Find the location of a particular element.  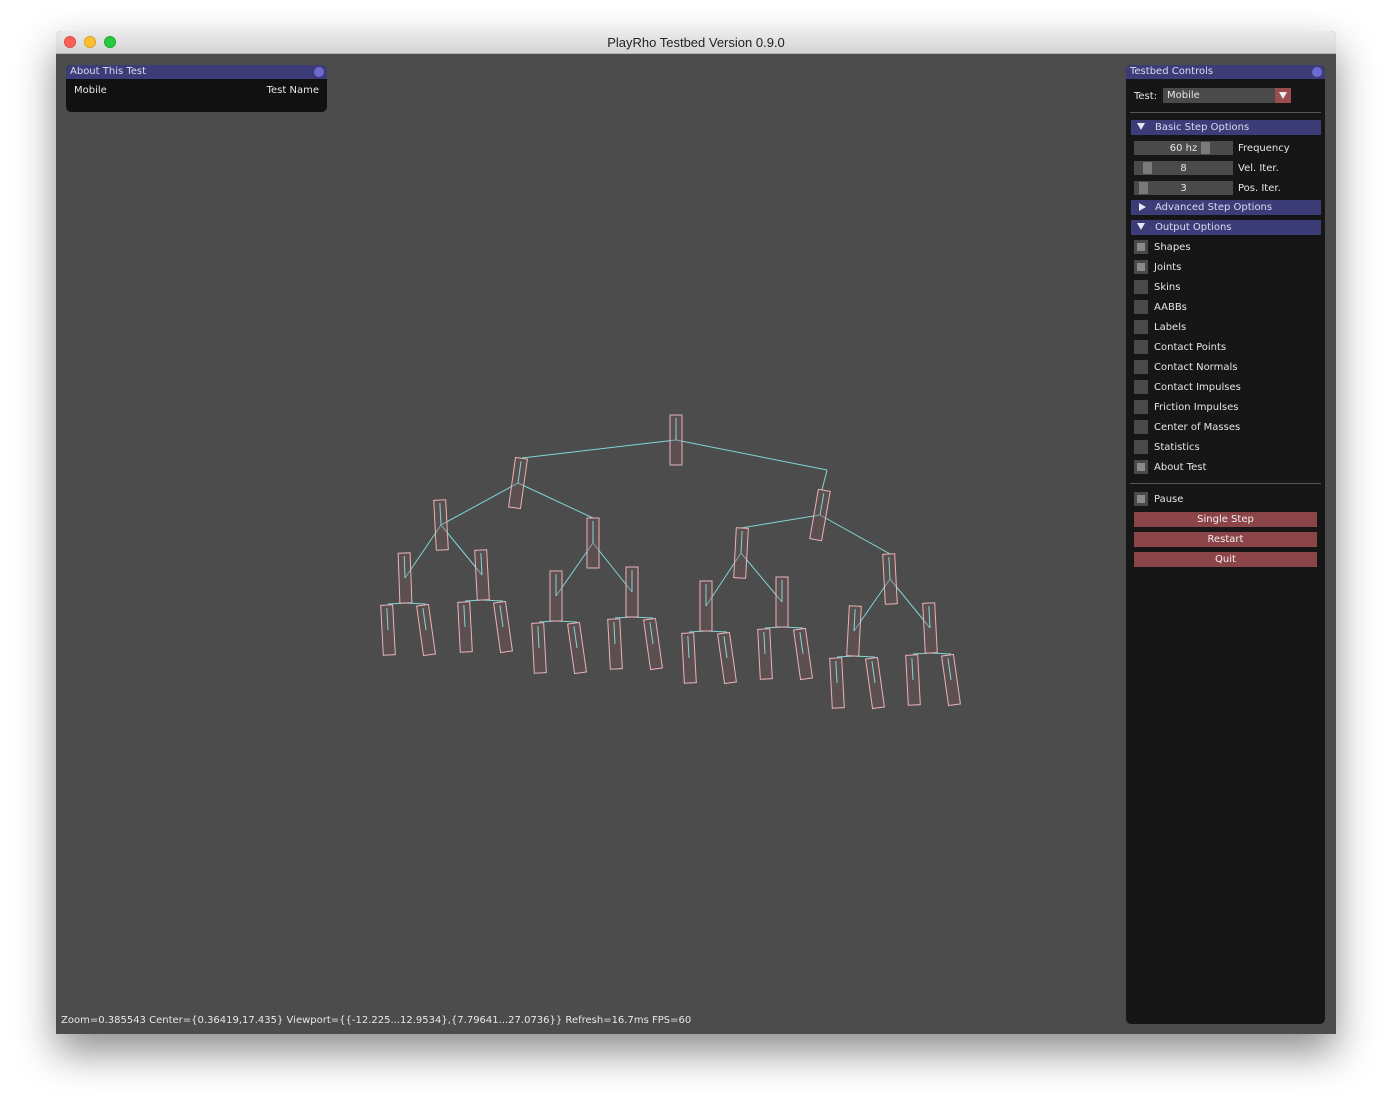

window-title: PlayRho Testbed Version 0.9.0 is located at coordinates (696, 42).